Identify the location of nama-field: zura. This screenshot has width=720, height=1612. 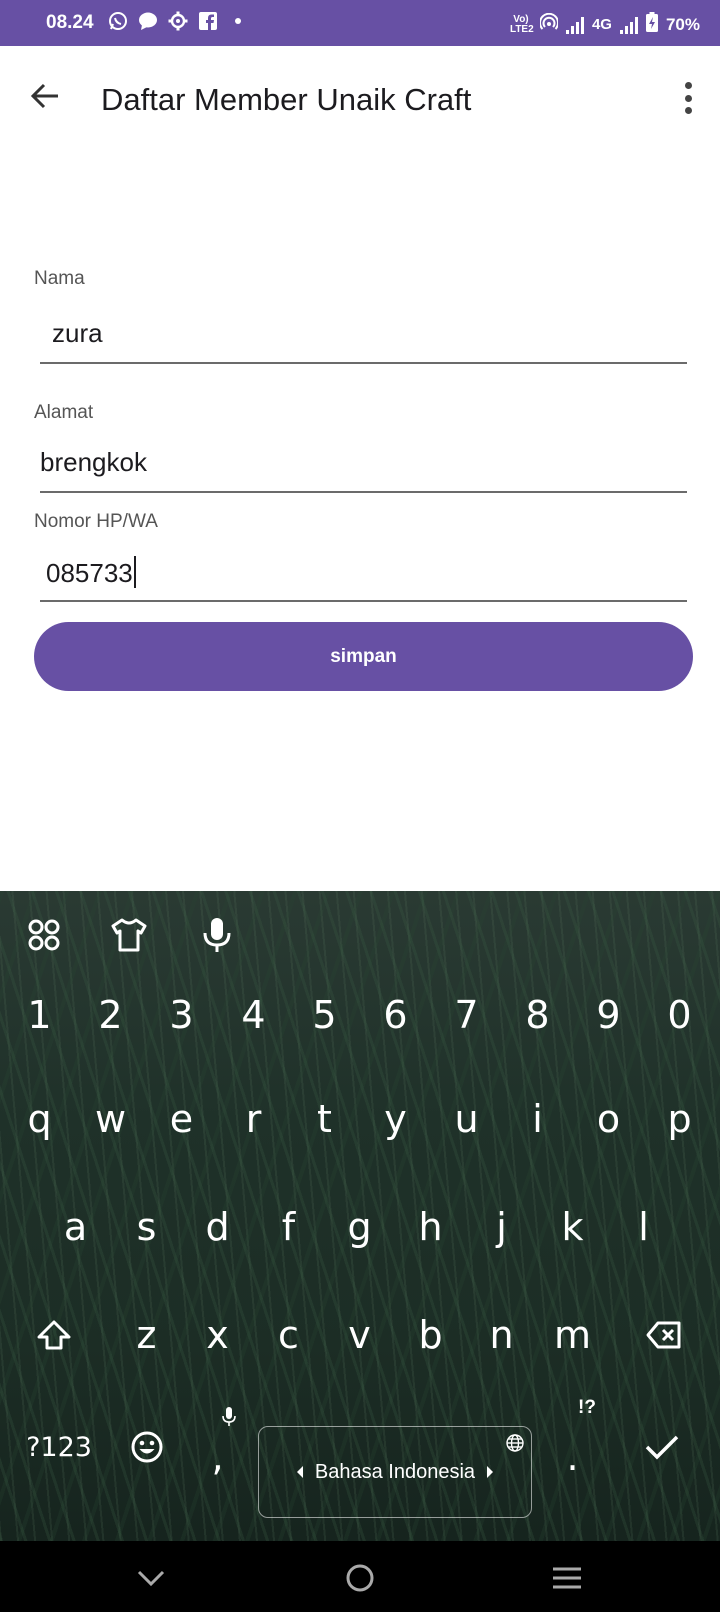
(363, 334).